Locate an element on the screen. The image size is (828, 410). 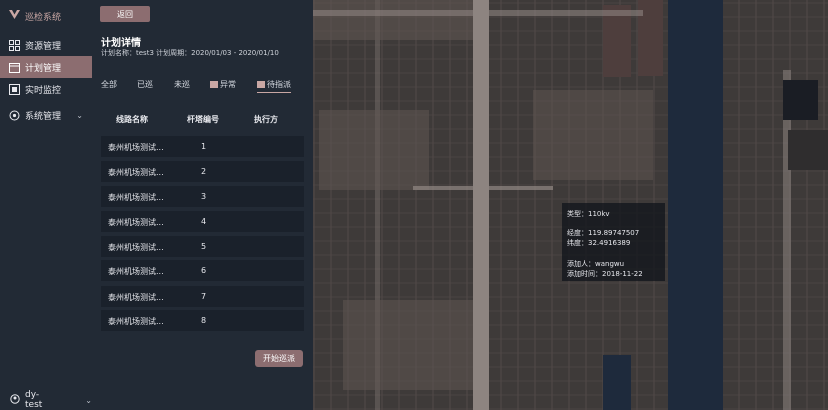
logo-text: 巡检系统 is located at coordinates (43, 17).